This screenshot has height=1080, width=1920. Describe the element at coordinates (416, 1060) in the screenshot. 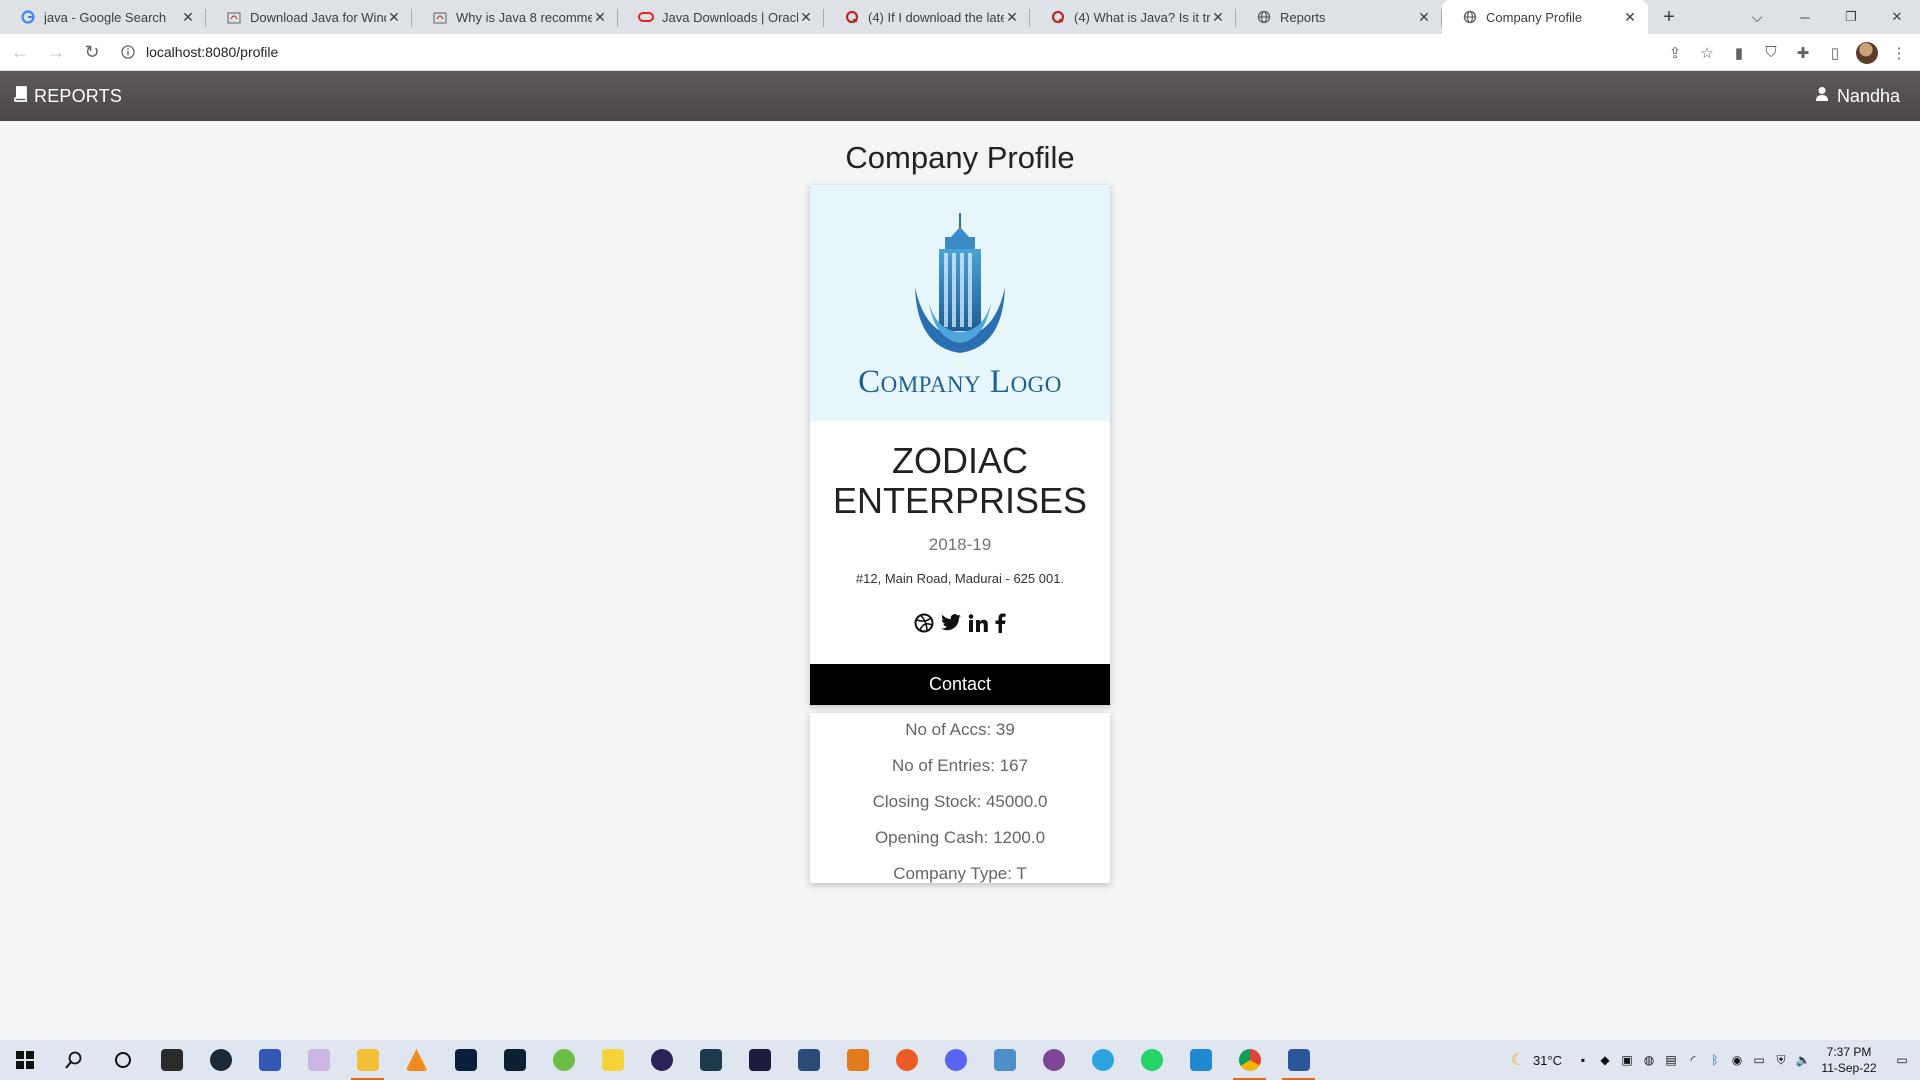

I see `vlc-icon` at that location.